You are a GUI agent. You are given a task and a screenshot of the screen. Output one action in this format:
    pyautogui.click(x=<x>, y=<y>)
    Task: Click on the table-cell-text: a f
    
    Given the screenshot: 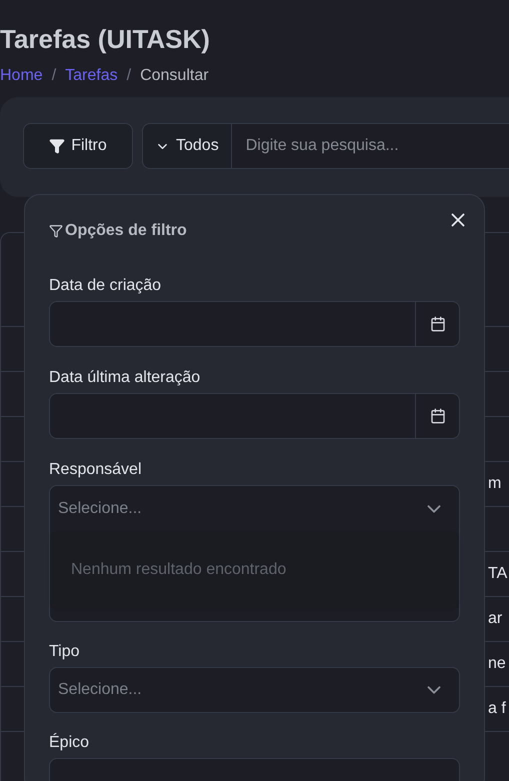 What is the action you would take?
    pyautogui.click(x=497, y=709)
    